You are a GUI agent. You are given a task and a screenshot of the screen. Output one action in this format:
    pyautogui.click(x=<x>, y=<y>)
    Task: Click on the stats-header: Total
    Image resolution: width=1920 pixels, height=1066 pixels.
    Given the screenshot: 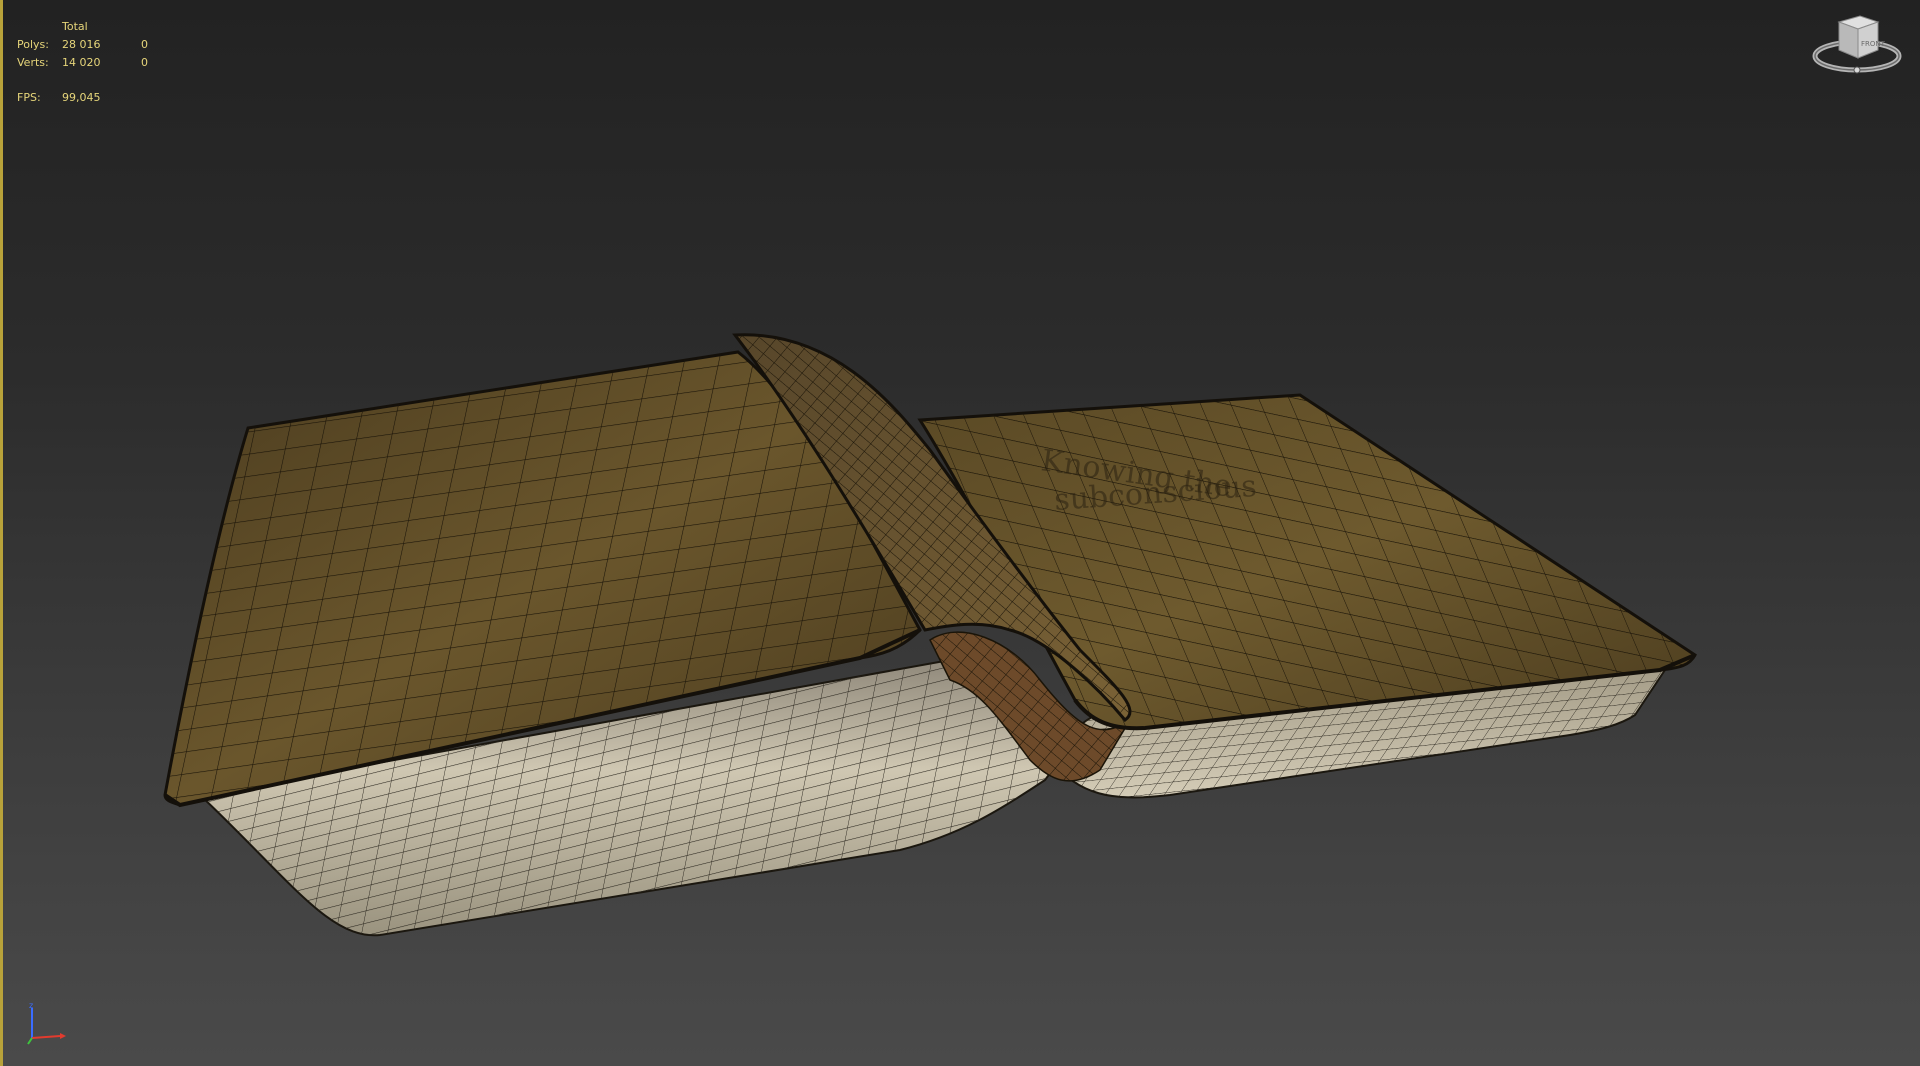 What is the action you would take?
    pyautogui.click(x=75, y=26)
    